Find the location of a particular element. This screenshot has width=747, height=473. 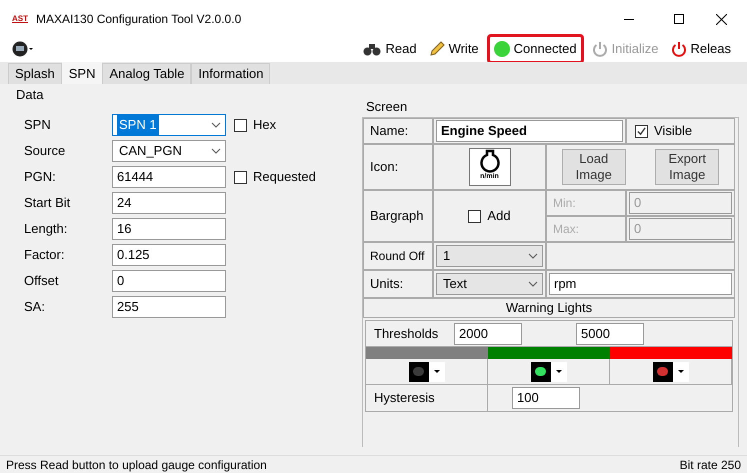

field-label: Length: is located at coordinates (46, 229).